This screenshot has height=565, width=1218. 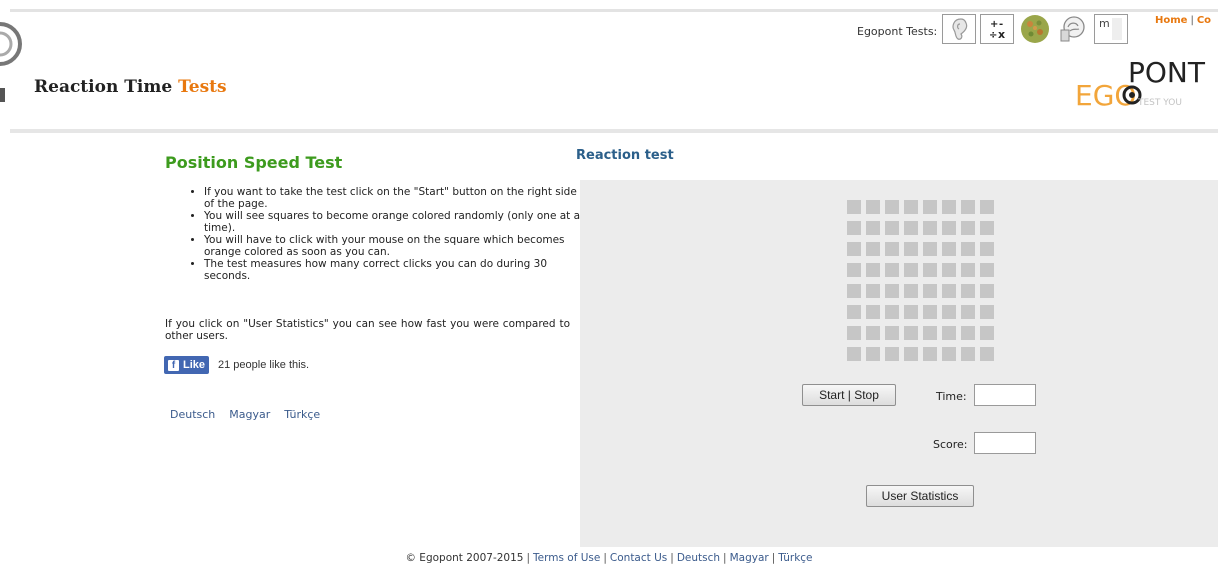 What do you see at coordinates (1111, 29) in the screenshot?
I see `memory-icon: m` at bounding box center [1111, 29].